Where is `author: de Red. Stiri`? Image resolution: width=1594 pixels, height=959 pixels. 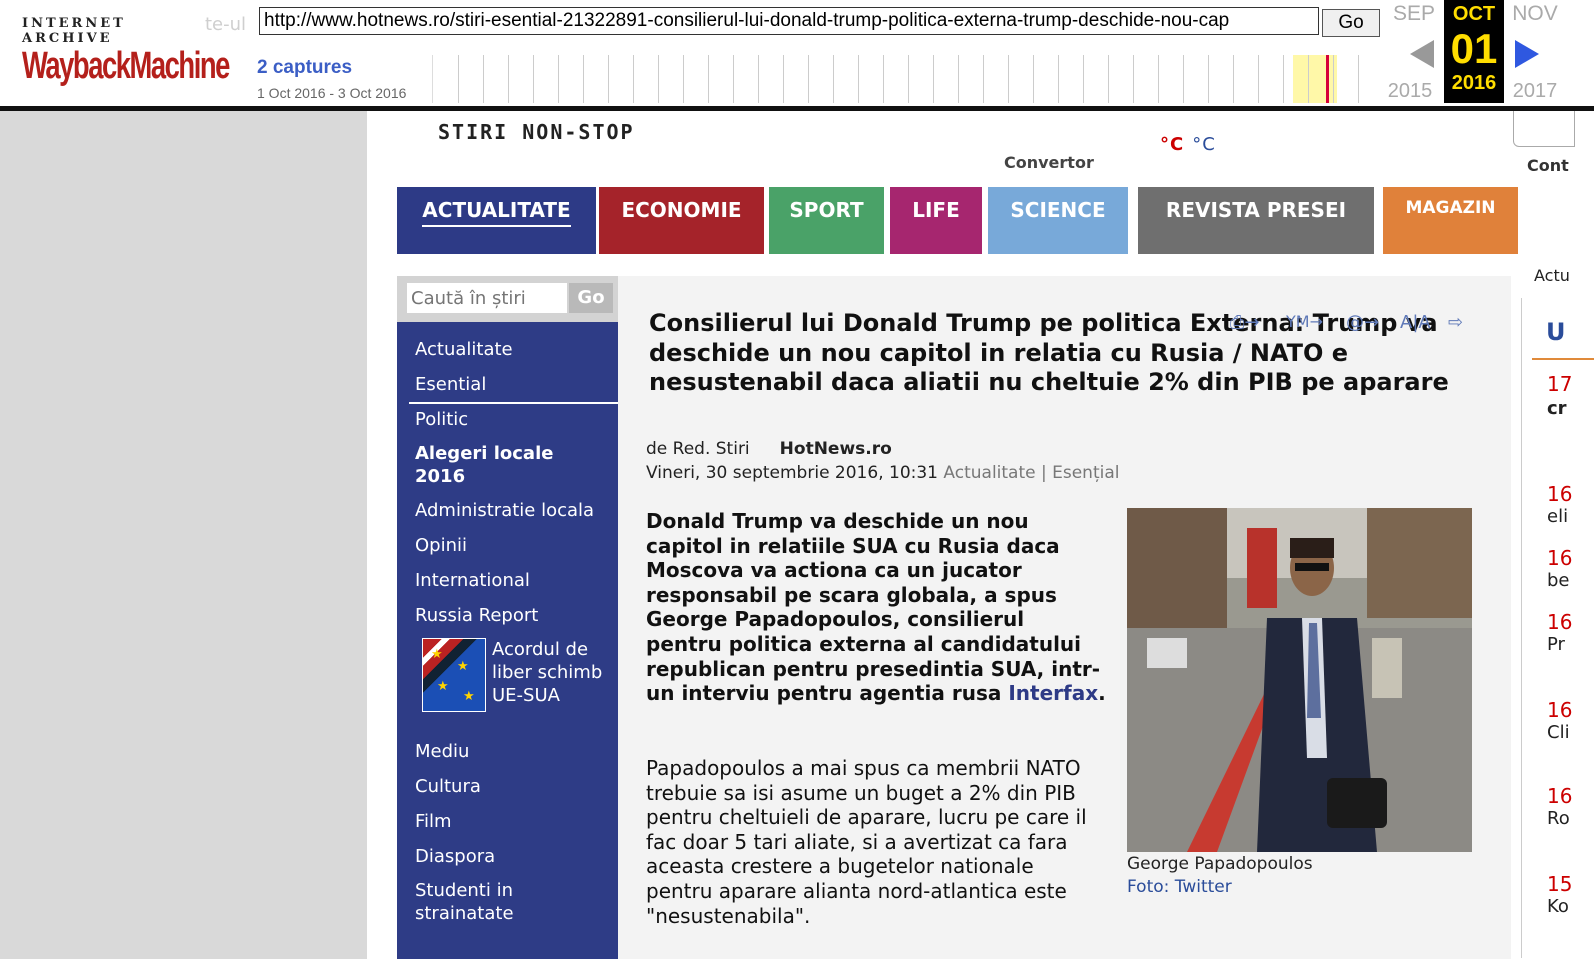
author: de Red. Stiri is located at coordinates (698, 449).